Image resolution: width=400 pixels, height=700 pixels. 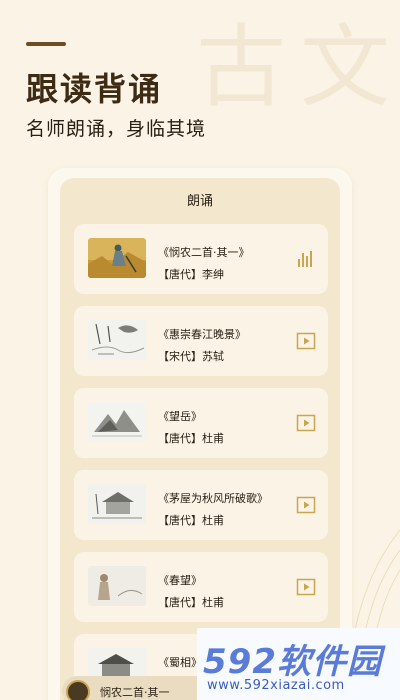 I want to click on poem-title: 《望岳》, so click(x=180, y=416).